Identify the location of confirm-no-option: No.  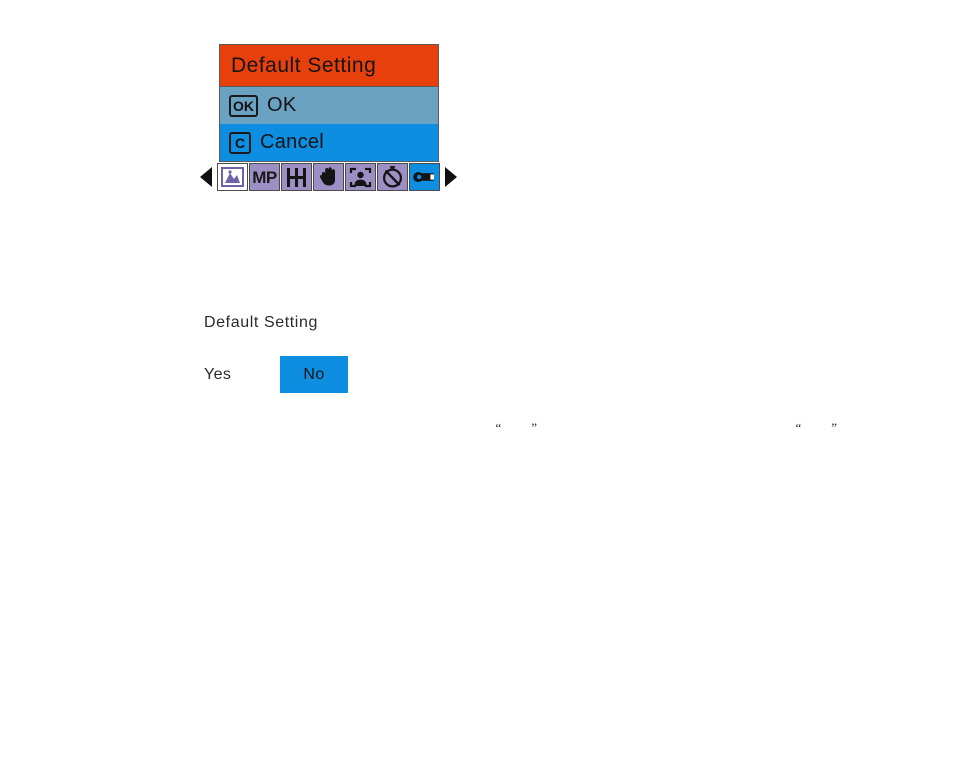
(314, 374).